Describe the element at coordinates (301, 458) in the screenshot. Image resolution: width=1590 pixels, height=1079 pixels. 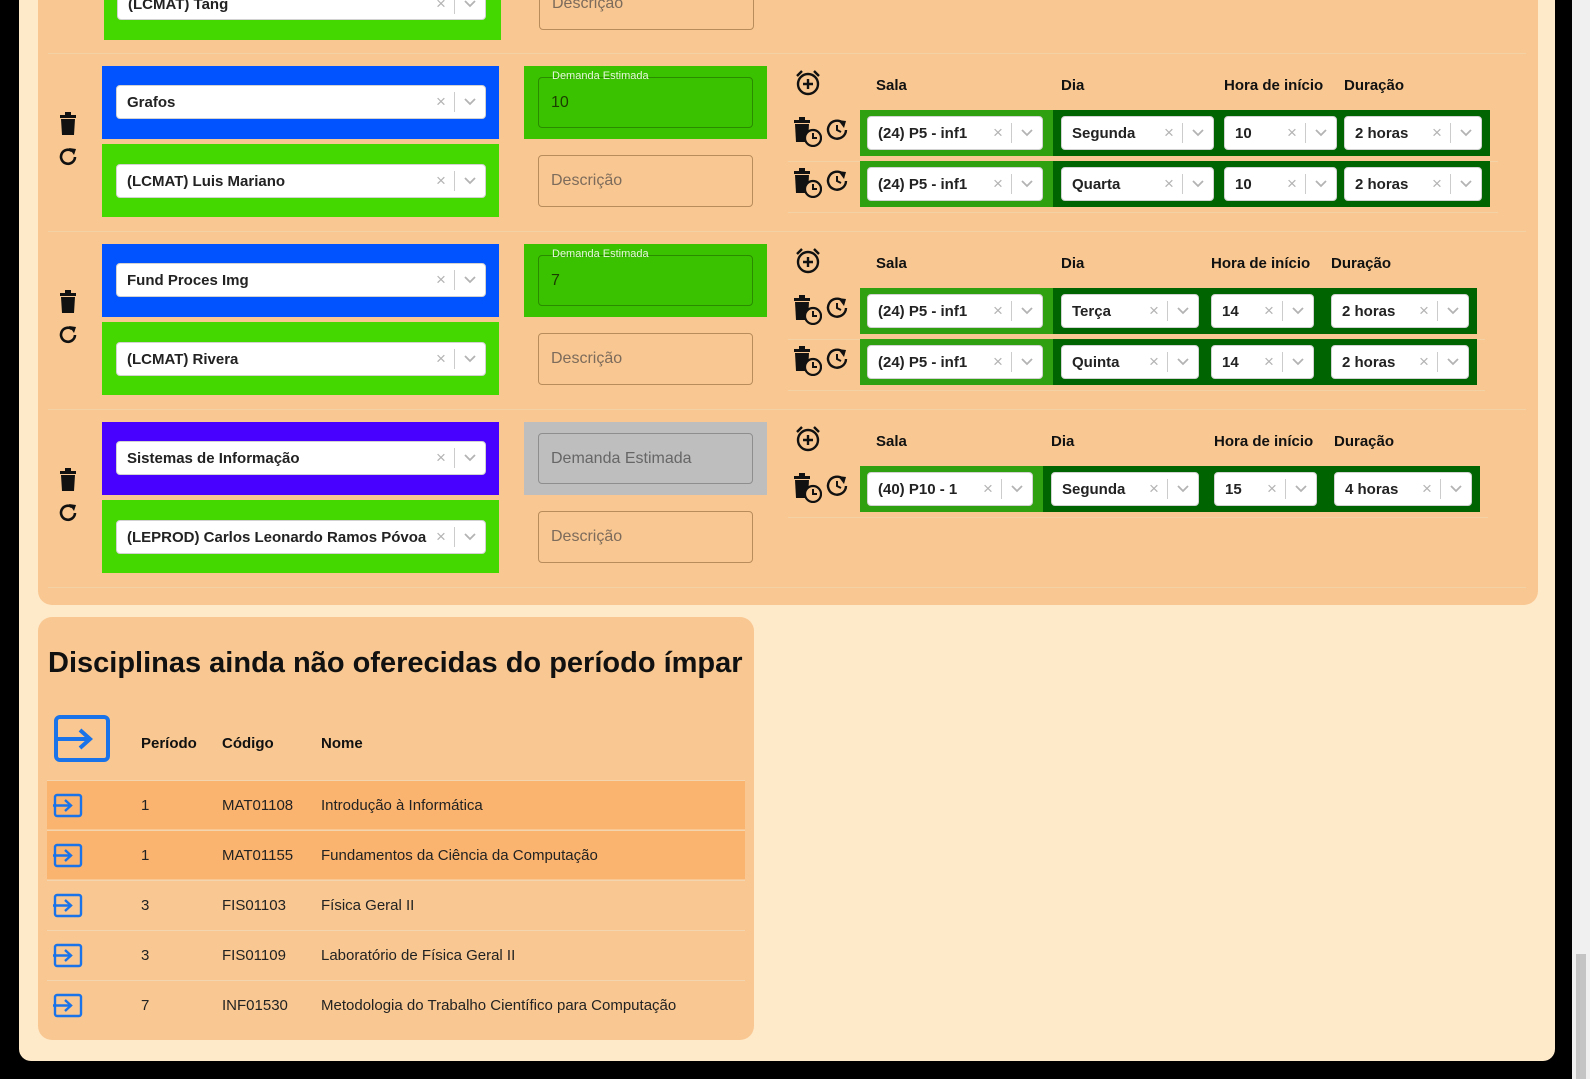
I see `discipline-select: Sistemas de Informação ×` at that location.